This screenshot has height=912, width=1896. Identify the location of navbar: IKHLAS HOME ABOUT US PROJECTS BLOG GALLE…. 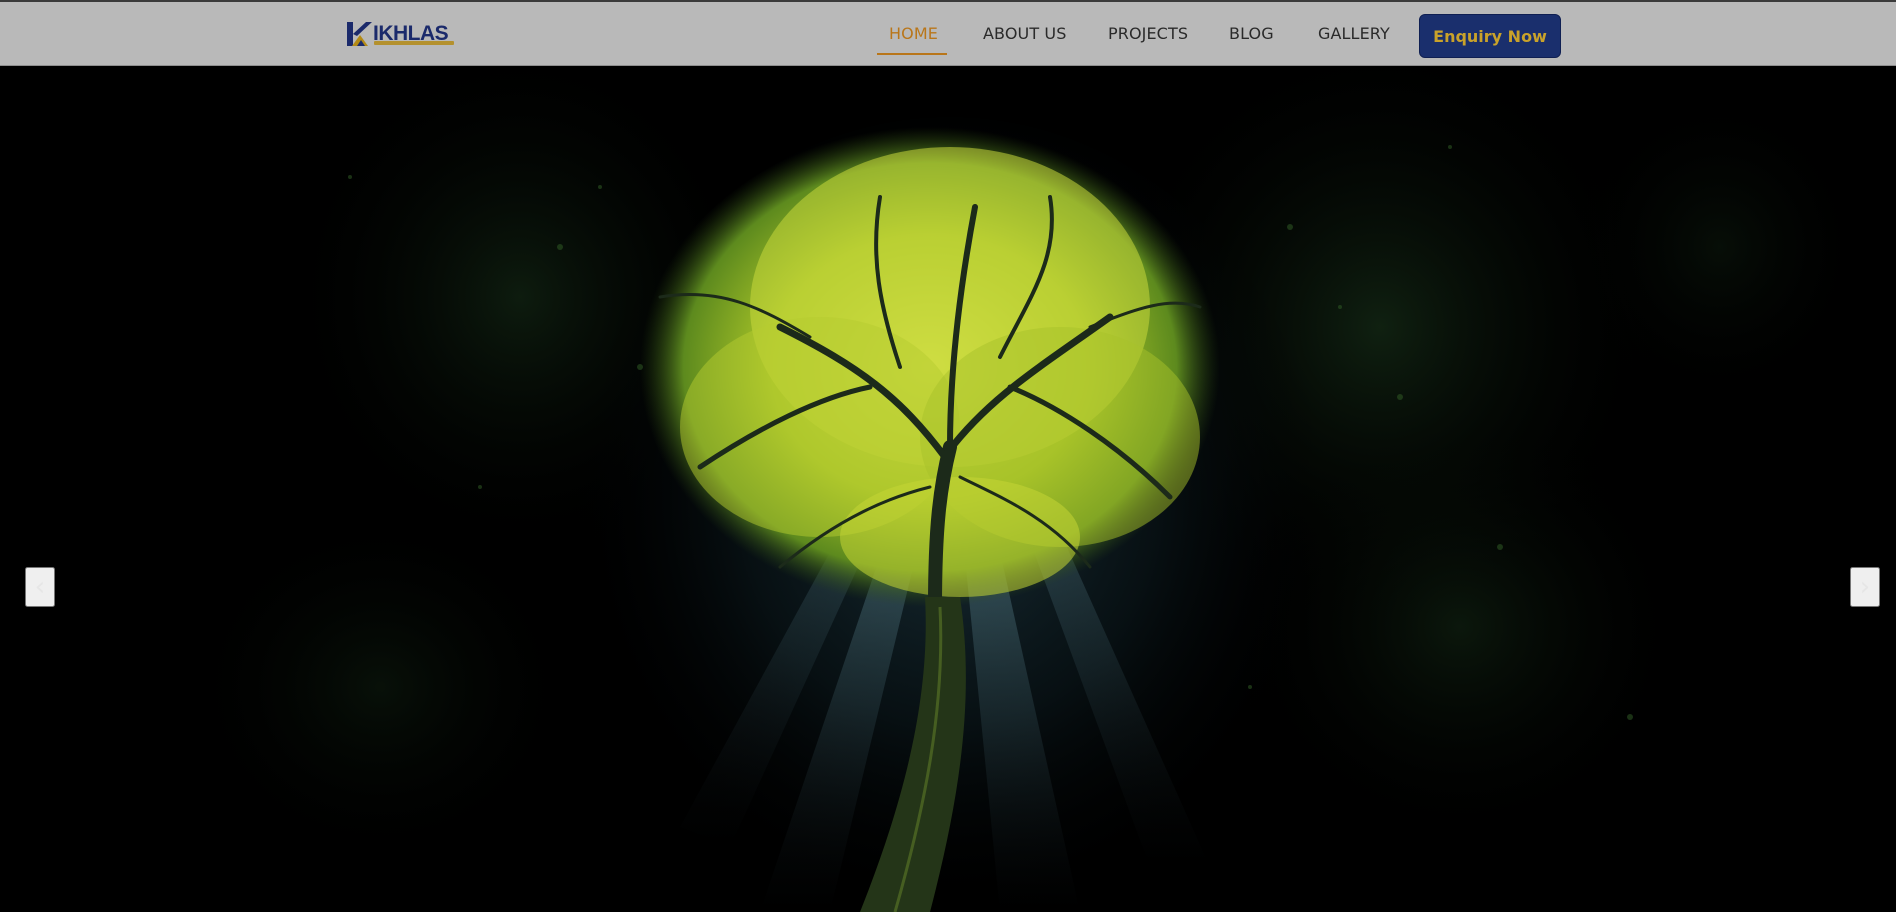
(948, 34).